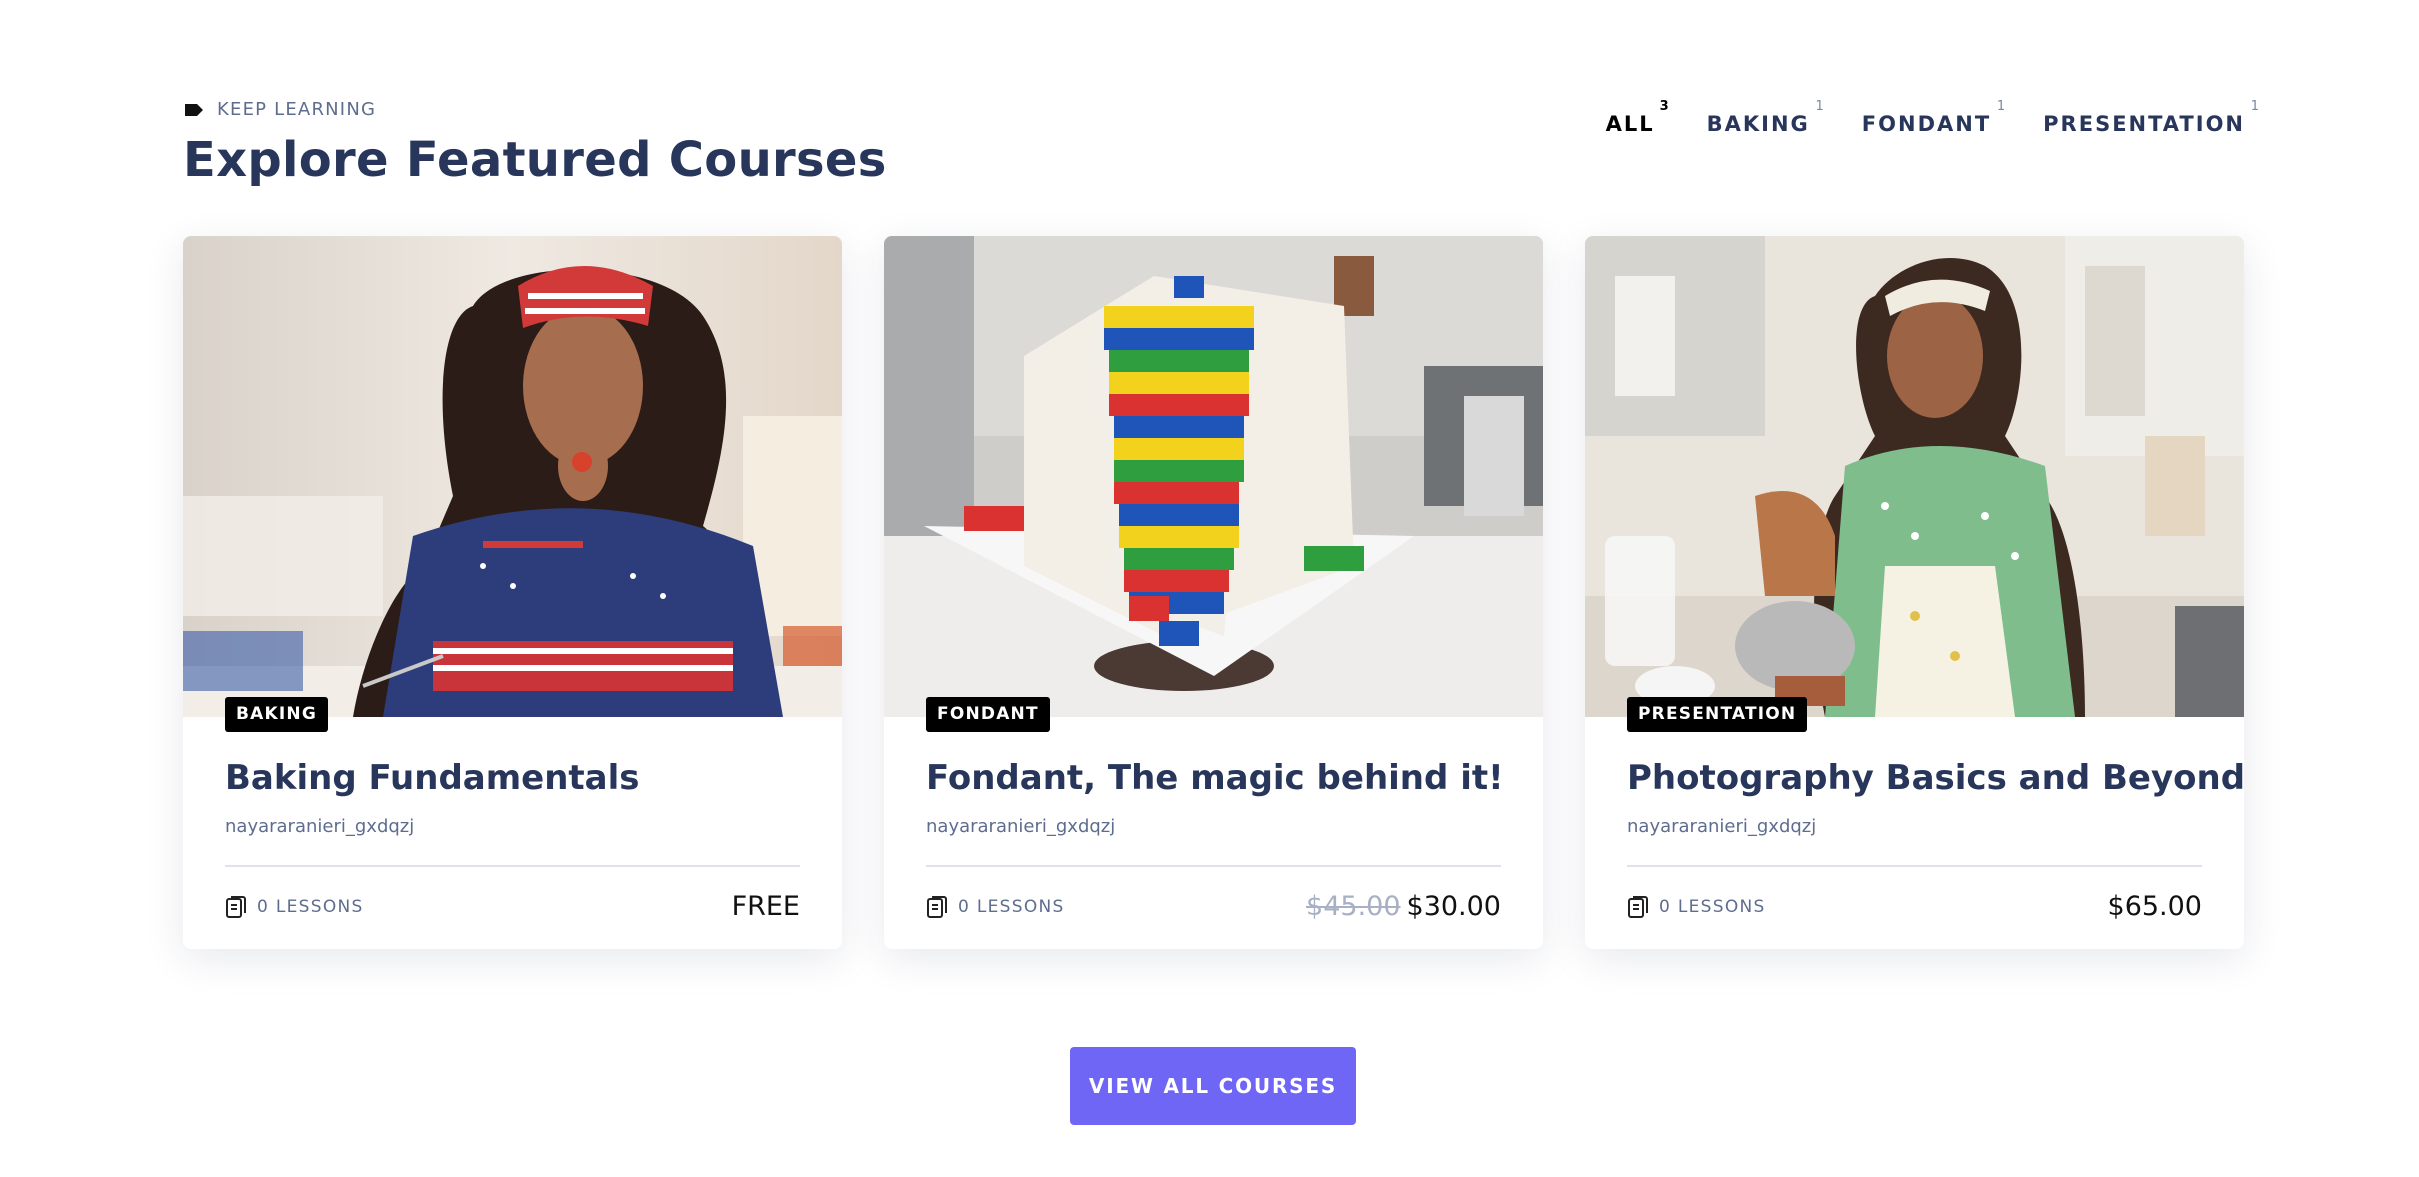 The height and width of the screenshot is (1177, 2419). I want to click on course-price: FREE, so click(766, 906).